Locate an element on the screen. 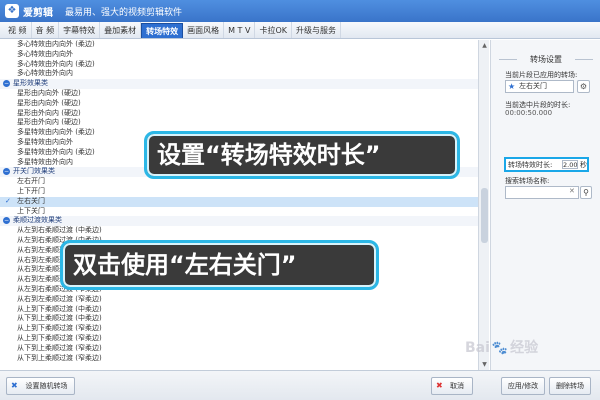  selected-clip-duration-value: 00:00:50.000 is located at coordinates (529, 113).